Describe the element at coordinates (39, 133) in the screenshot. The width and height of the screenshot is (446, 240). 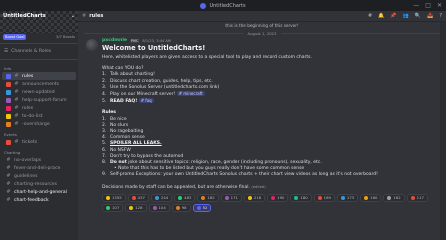
I see `category-header: Events` at that location.